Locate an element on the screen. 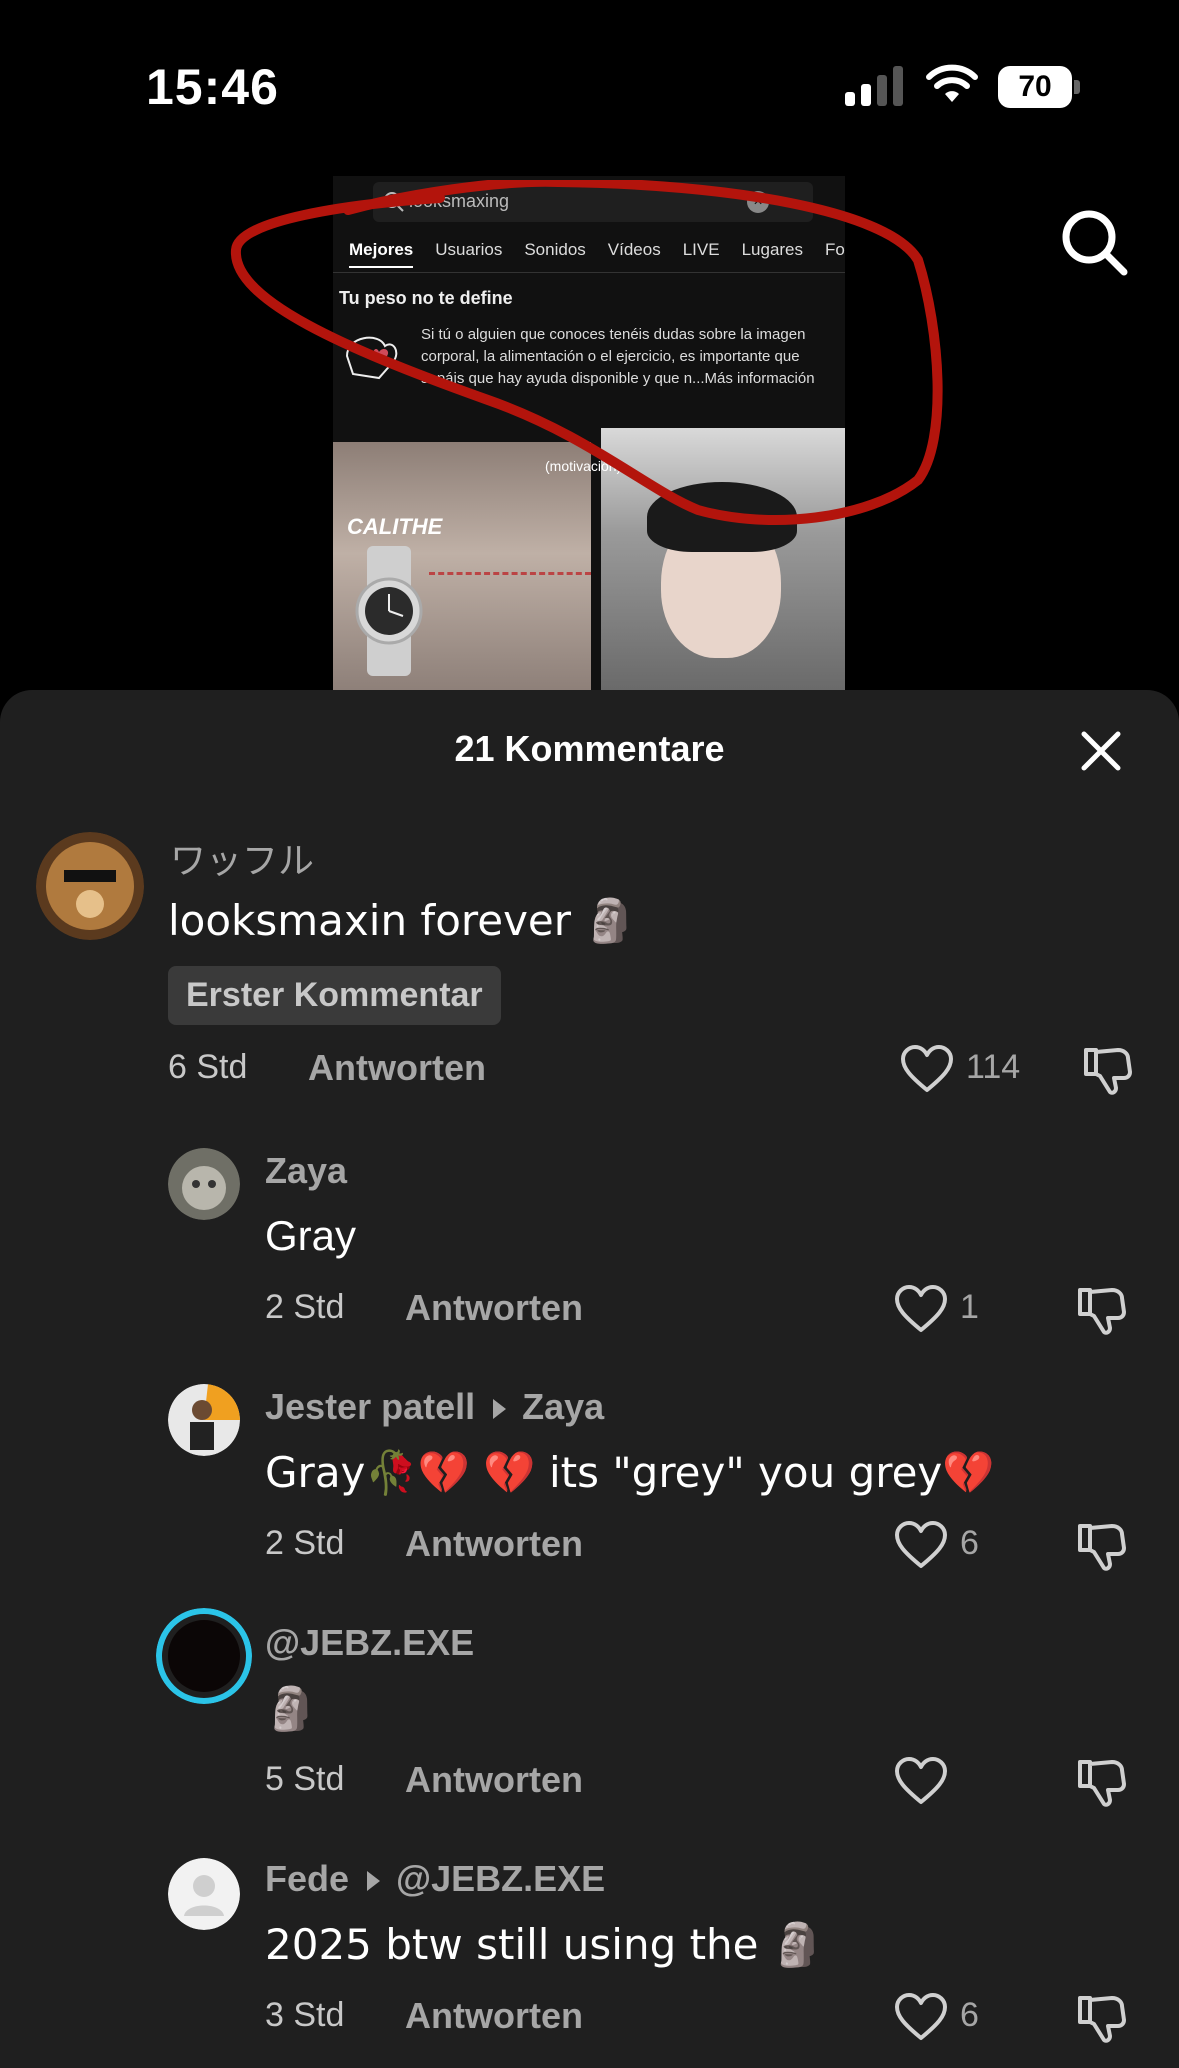  comment-text: 2025 btw still using the 🗿 is located at coordinates (545, 1944).